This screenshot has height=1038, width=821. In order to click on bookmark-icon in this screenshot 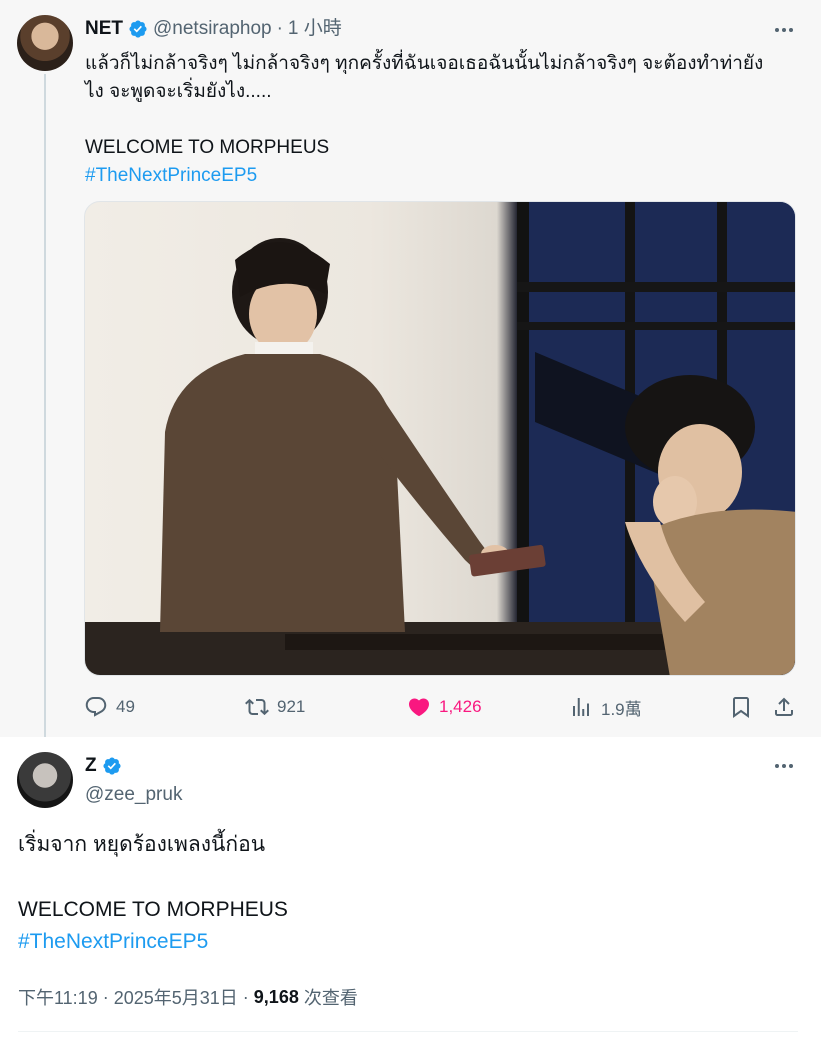, I will do `click(741, 707)`.